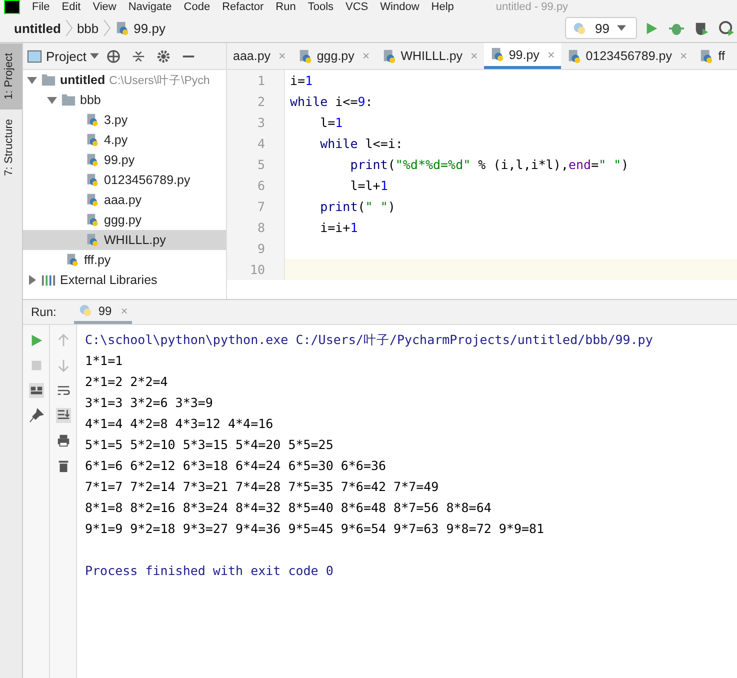 Image resolution: width=737 pixels, height=678 pixels. What do you see at coordinates (164, 56) in the screenshot?
I see `settings-icon` at bounding box center [164, 56].